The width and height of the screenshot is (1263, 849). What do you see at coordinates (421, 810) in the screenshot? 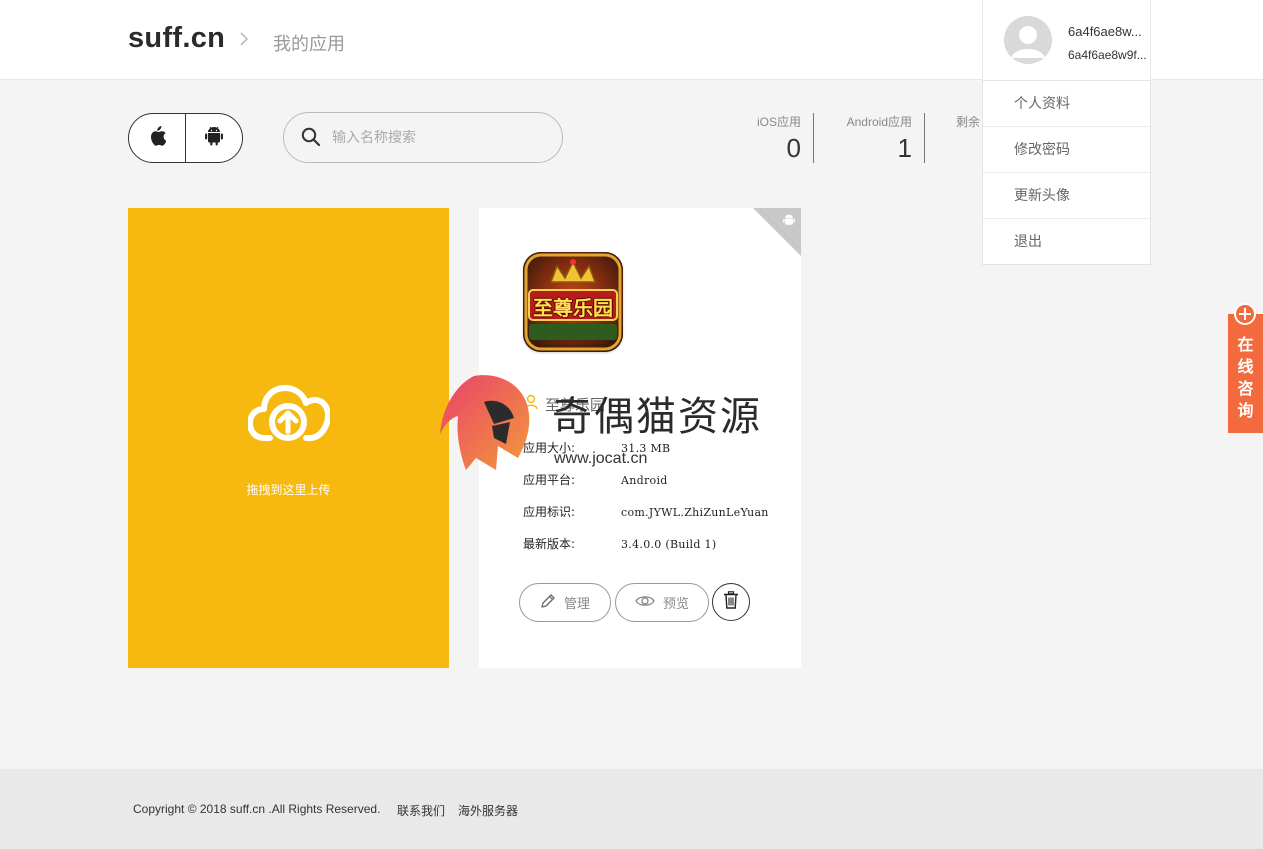
I see `footer-link-contact: 联系我们` at bounding box center [421, 810].